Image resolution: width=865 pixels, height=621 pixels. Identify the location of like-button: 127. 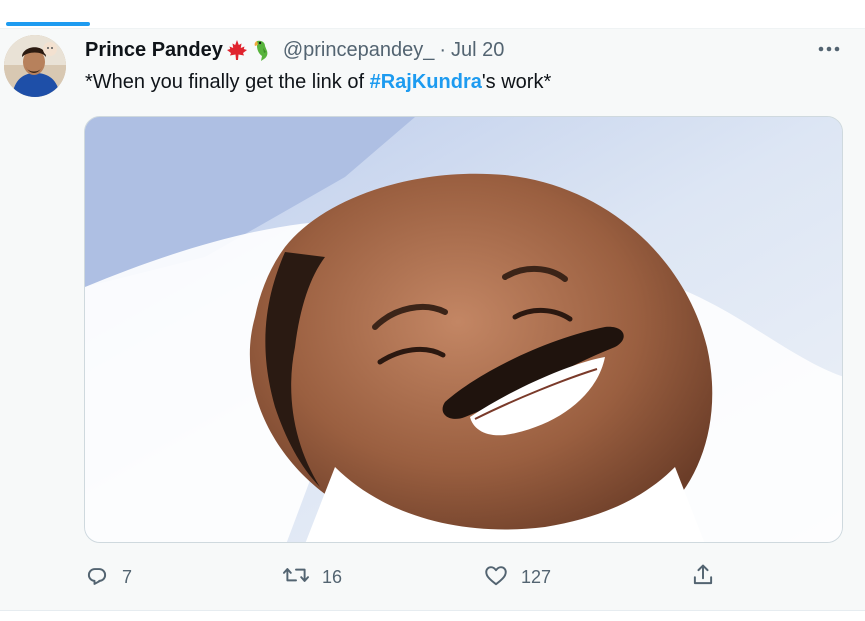
(517, 577).